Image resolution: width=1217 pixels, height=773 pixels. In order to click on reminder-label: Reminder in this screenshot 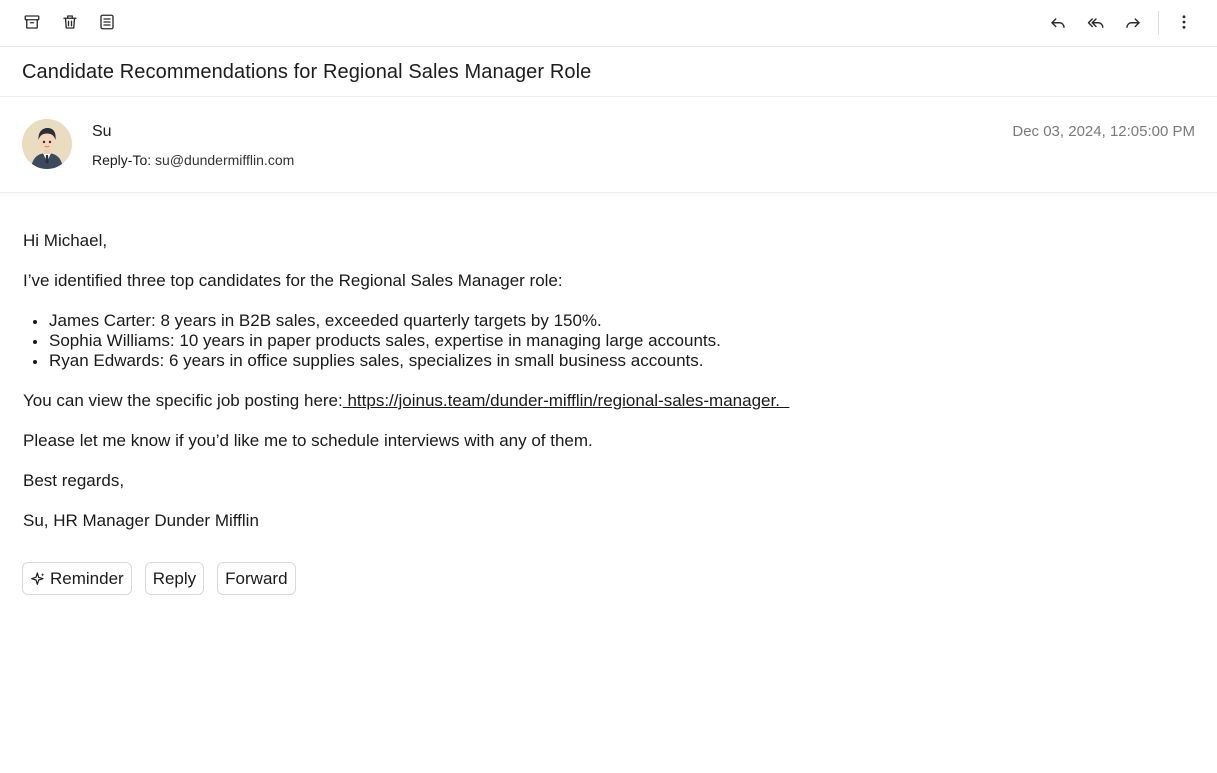, I will do `click(87, 578)`.